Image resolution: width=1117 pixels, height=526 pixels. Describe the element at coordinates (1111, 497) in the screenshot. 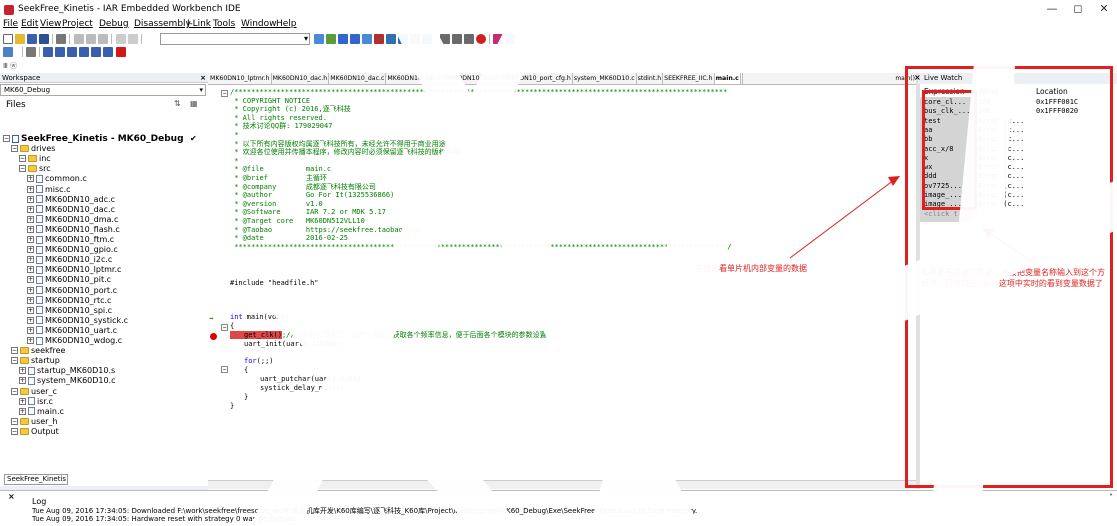

I see `chevron-up-icon: ˄` at that location.